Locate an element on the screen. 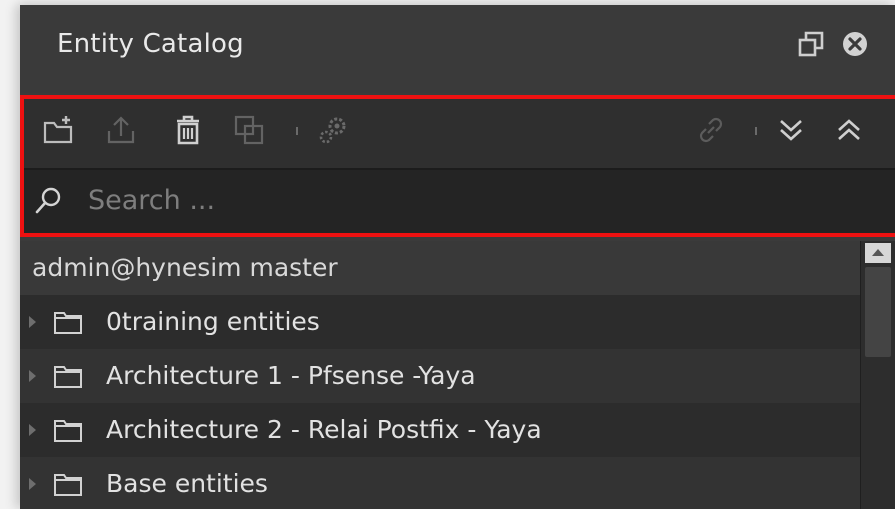 This screenshot has width=895, height=509. expand-all-icon is located at coordinates (791, 130).